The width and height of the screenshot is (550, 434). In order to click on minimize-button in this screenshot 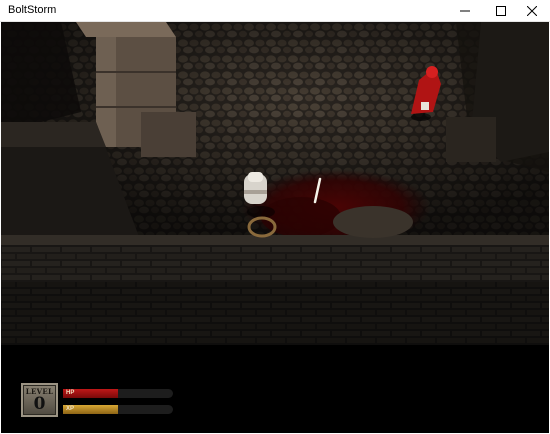, I will do `click(465, 11)`.